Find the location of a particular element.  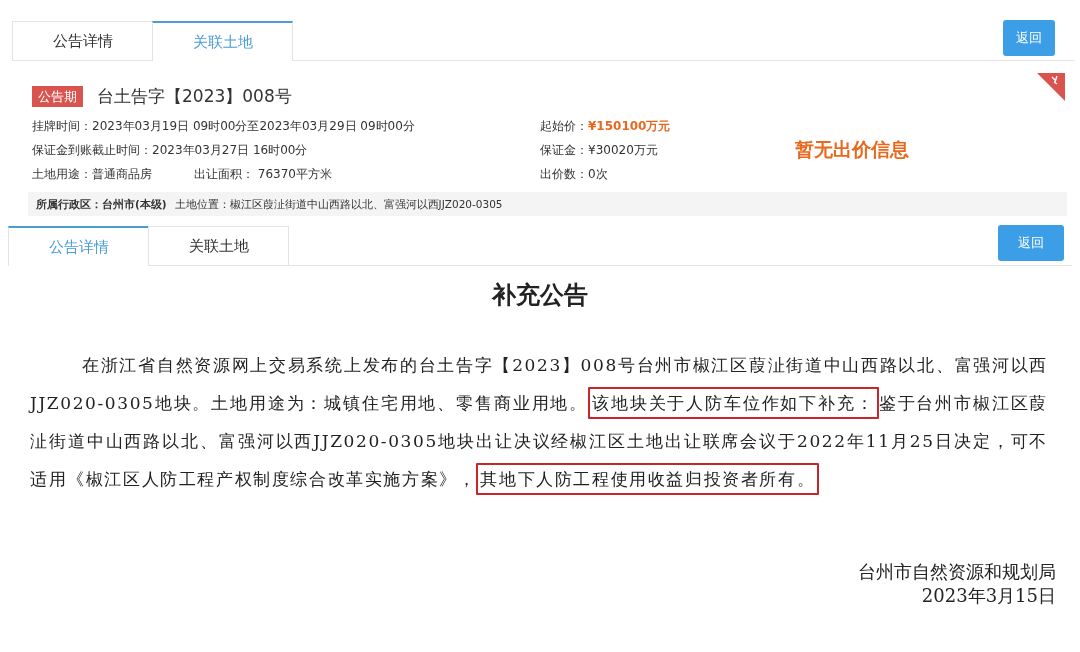

issuer-text: 台州市自然资源和规划局 is located at coordinates (957, 572).